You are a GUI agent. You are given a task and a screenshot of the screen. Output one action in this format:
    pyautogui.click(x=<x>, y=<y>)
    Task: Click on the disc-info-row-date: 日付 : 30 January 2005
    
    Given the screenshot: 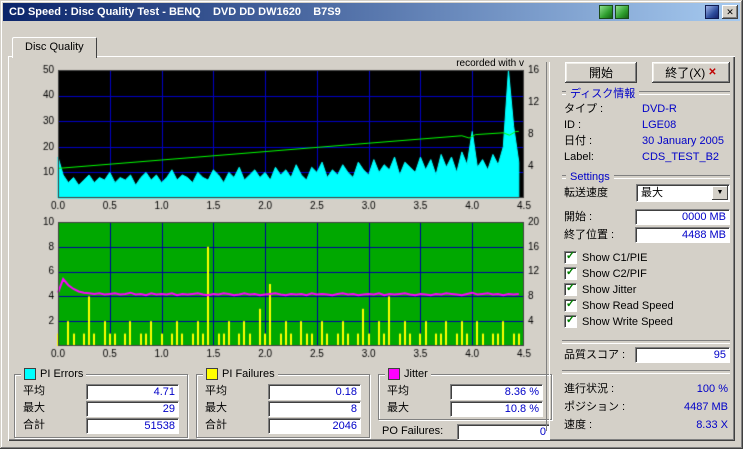 What is the action you would take?
    pyautogui.click(x=647, y=142)
    